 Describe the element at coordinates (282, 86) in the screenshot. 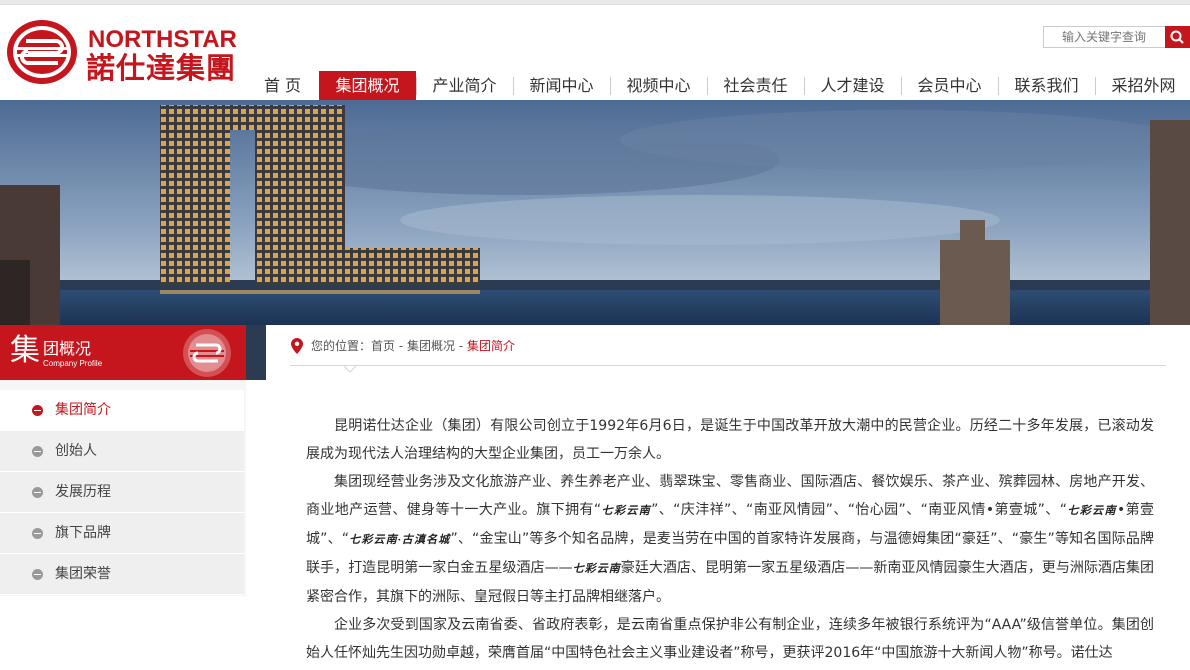

I see `nav-item: 首 页` at that location.